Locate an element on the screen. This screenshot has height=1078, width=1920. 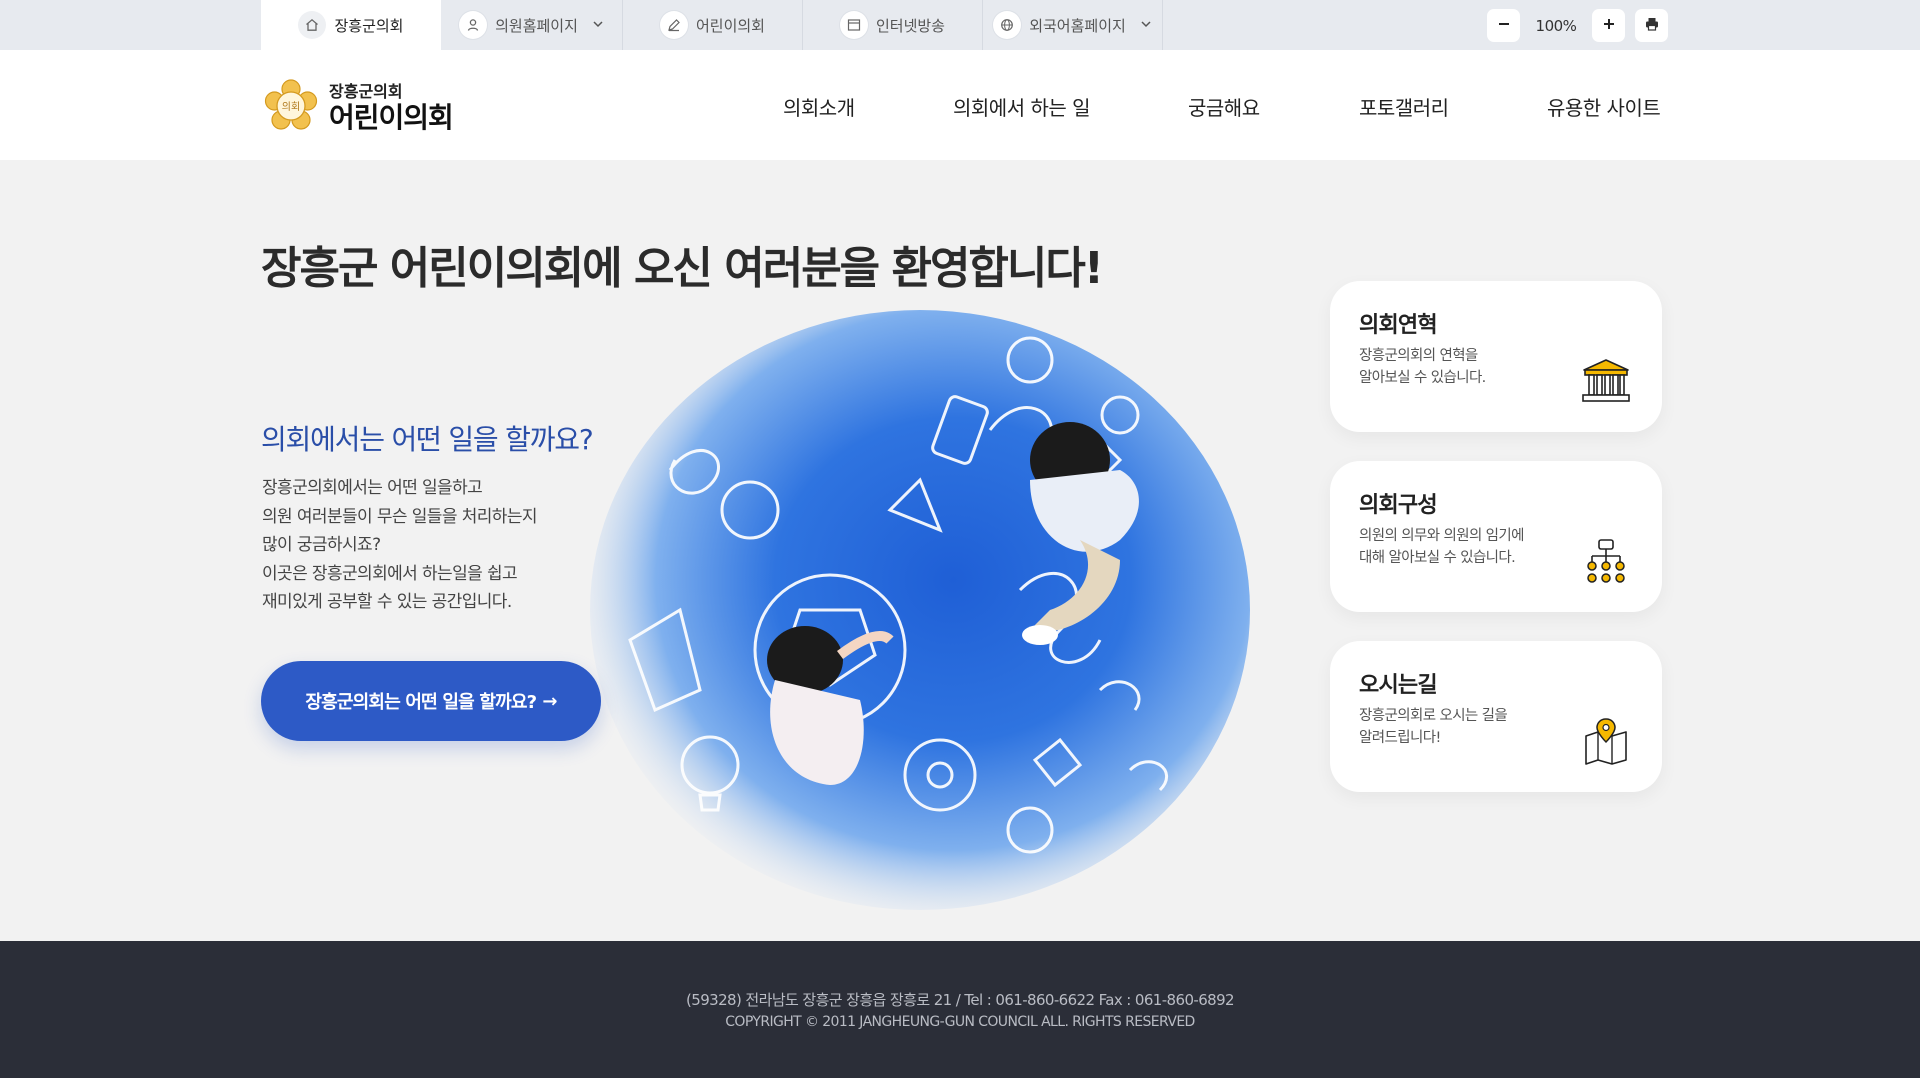
intro-line: 재미있게 공부할 수 있는 공간입니다. is located at coordinates (387, 602).